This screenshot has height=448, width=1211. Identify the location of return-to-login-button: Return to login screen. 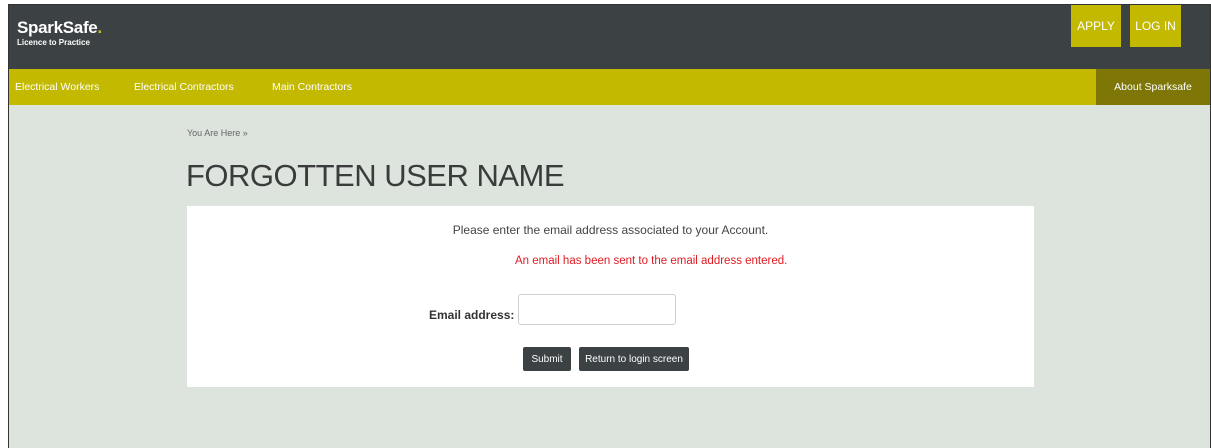
(634, 359).